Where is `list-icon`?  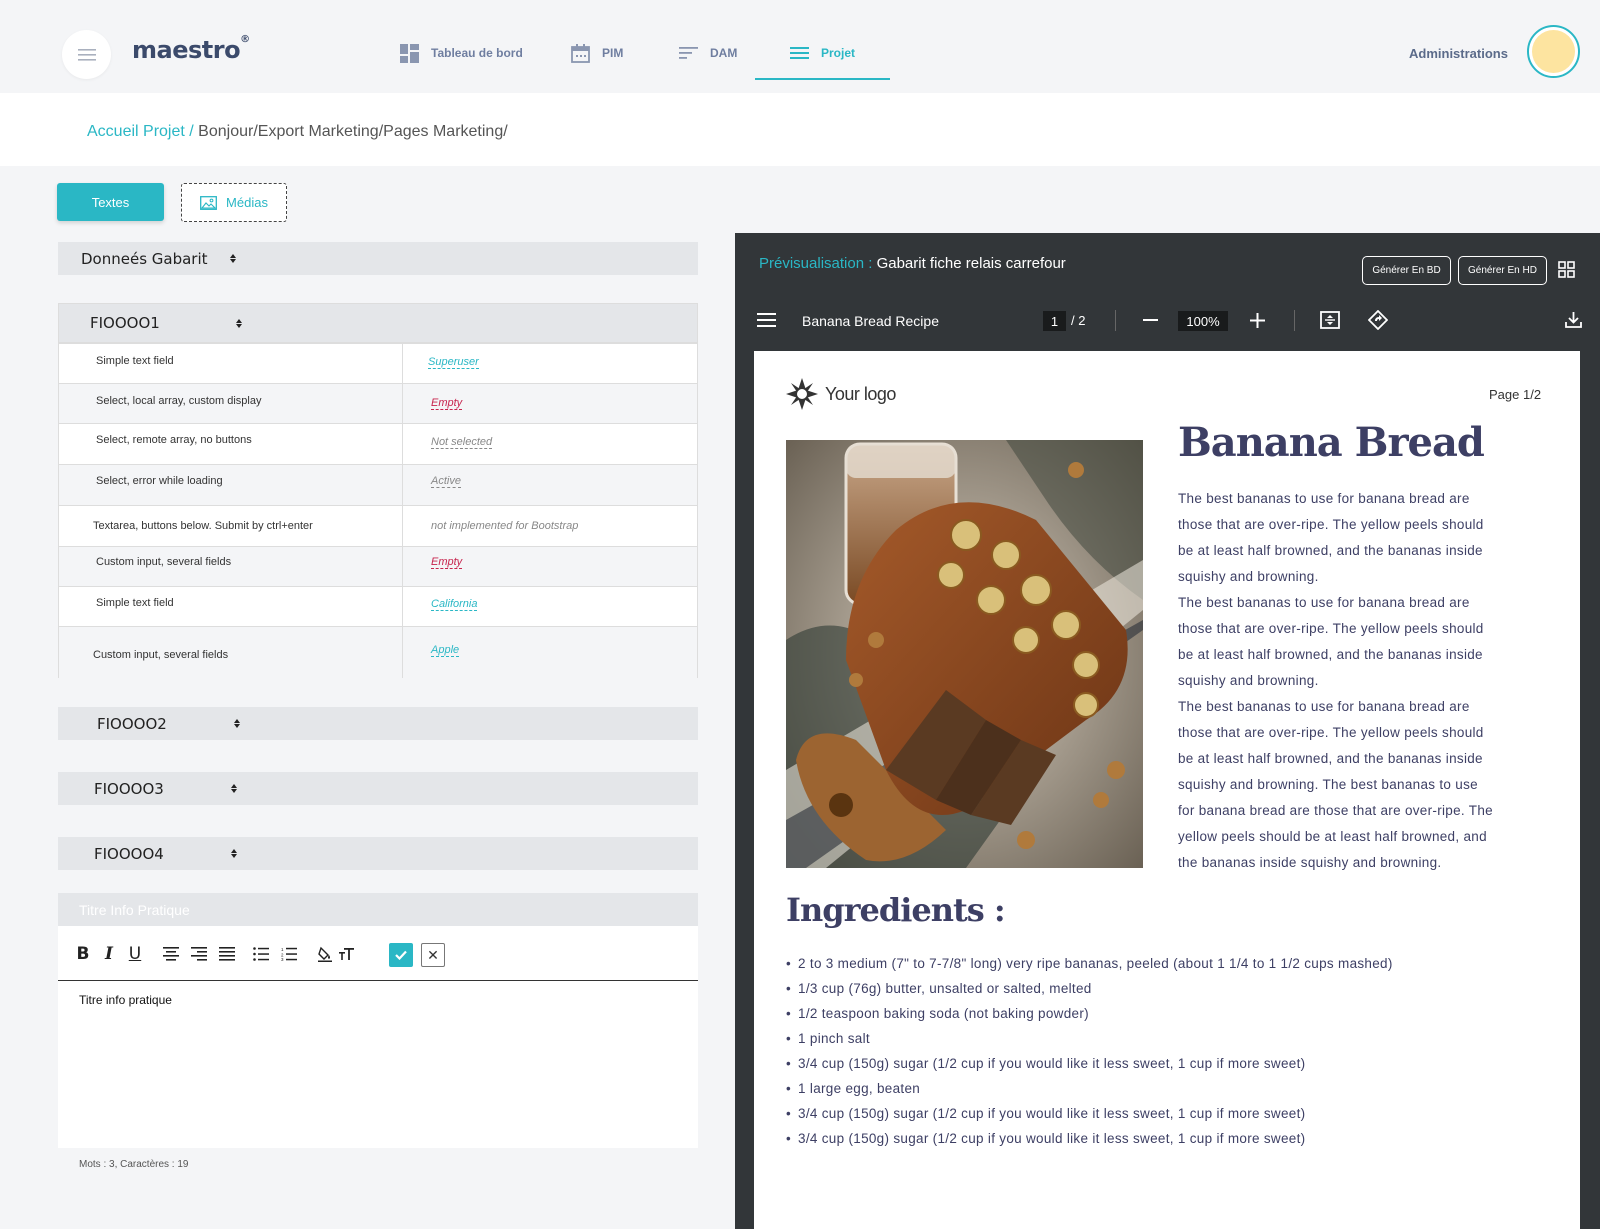 list-icon is located at coordinates (799, 53).